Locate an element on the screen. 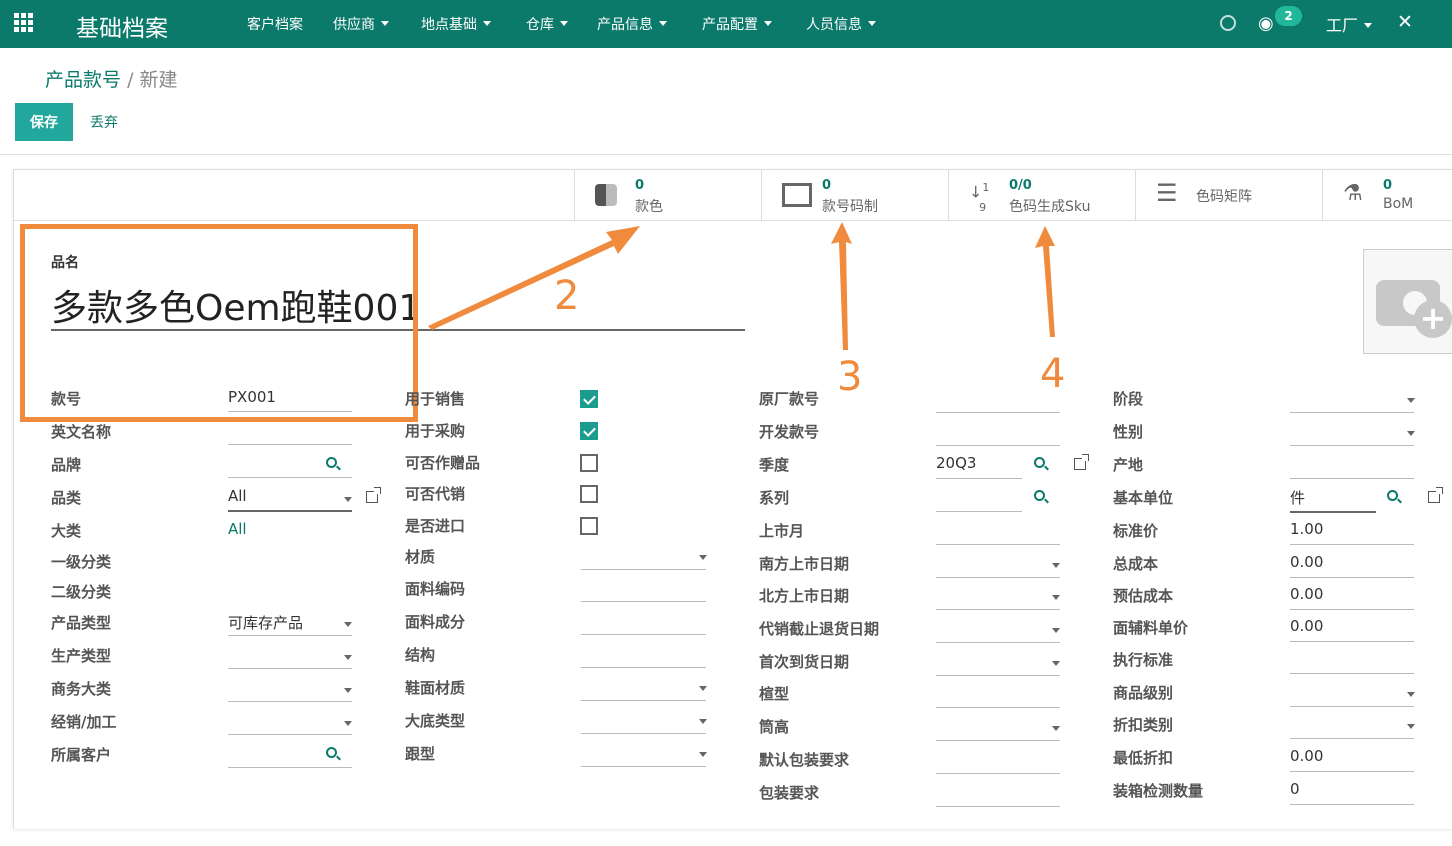 Image resolution: width=1452 pixels, height=846 pixels. field-label: 季度 is located at coordinates (774, 465).